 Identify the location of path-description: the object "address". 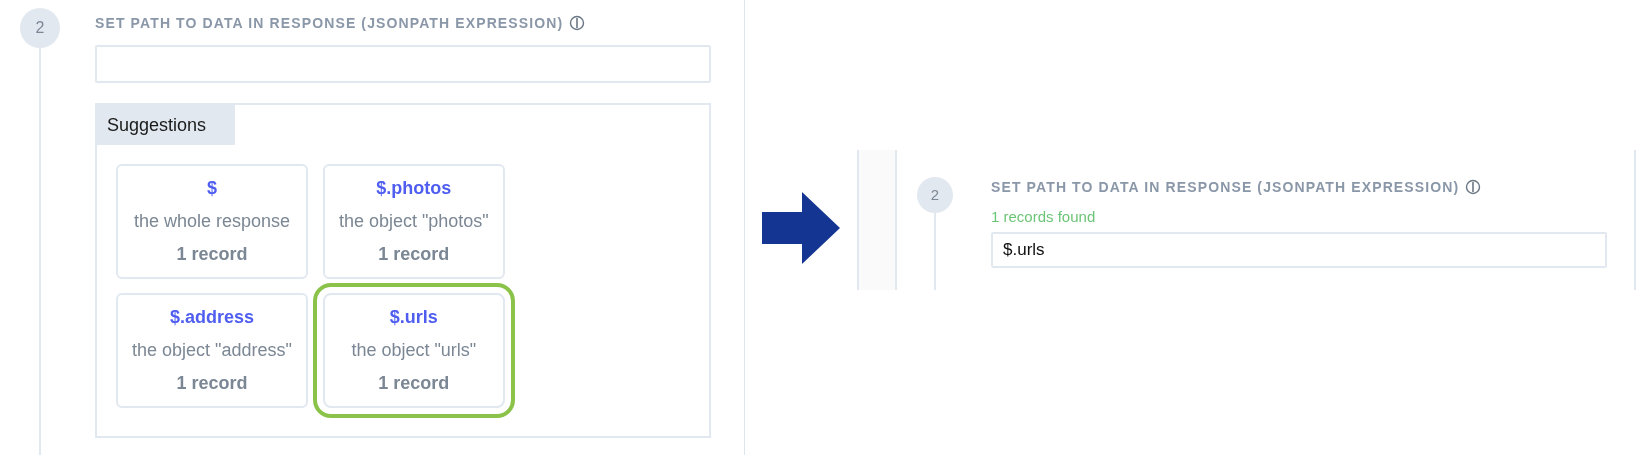
(212, 350).